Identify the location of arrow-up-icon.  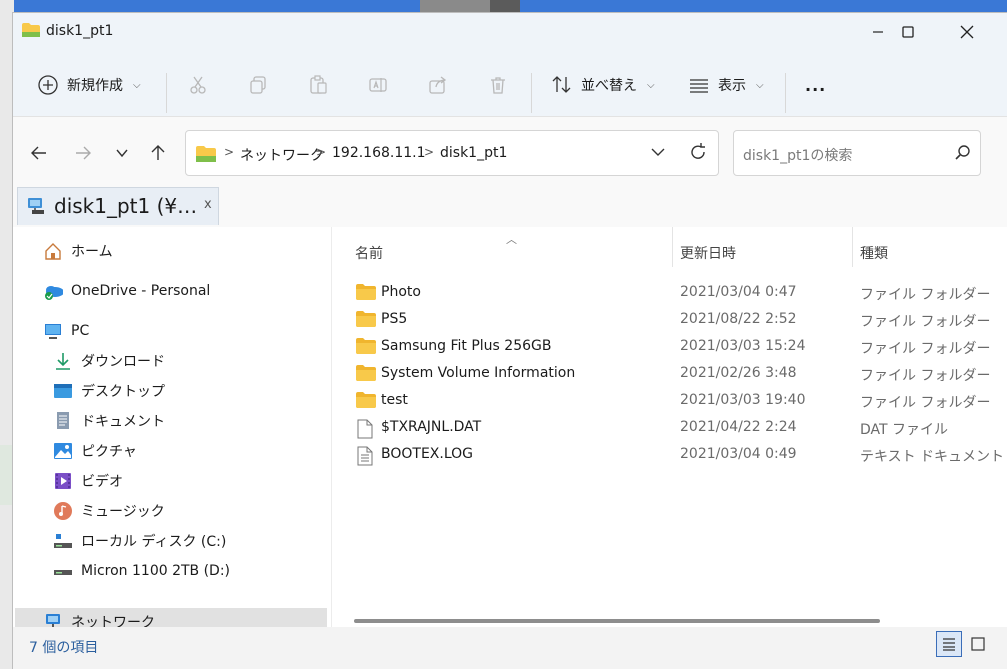
(158, 152).